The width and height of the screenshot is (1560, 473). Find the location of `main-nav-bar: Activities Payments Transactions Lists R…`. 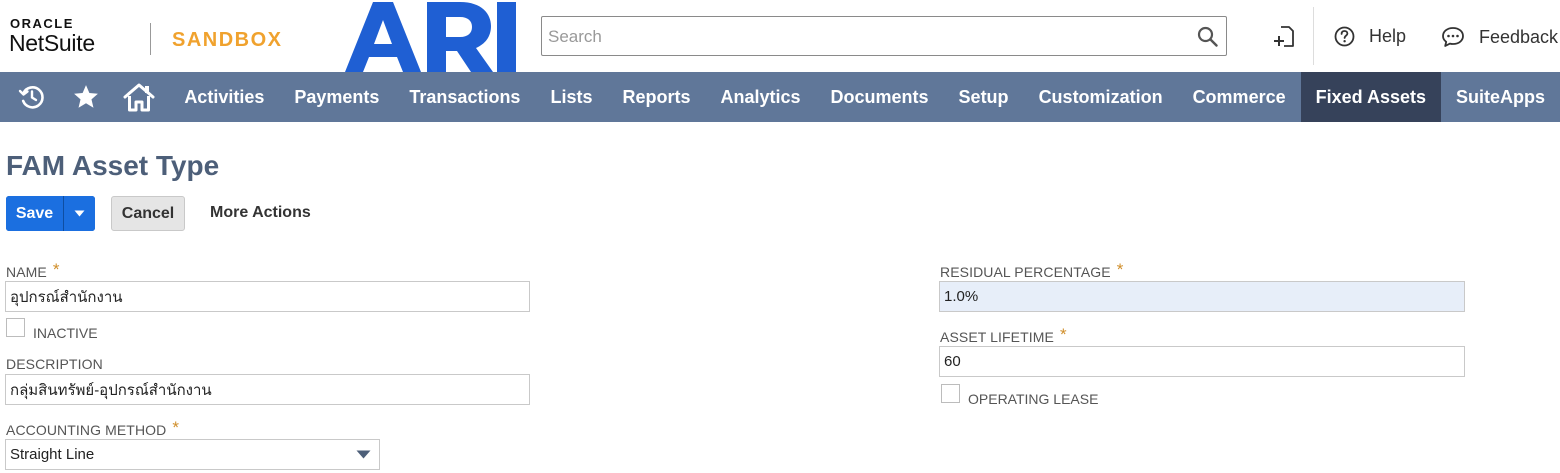

main-nav-bar: Activities Payments Transactions Lists R… is located at coordinates (780, 97).